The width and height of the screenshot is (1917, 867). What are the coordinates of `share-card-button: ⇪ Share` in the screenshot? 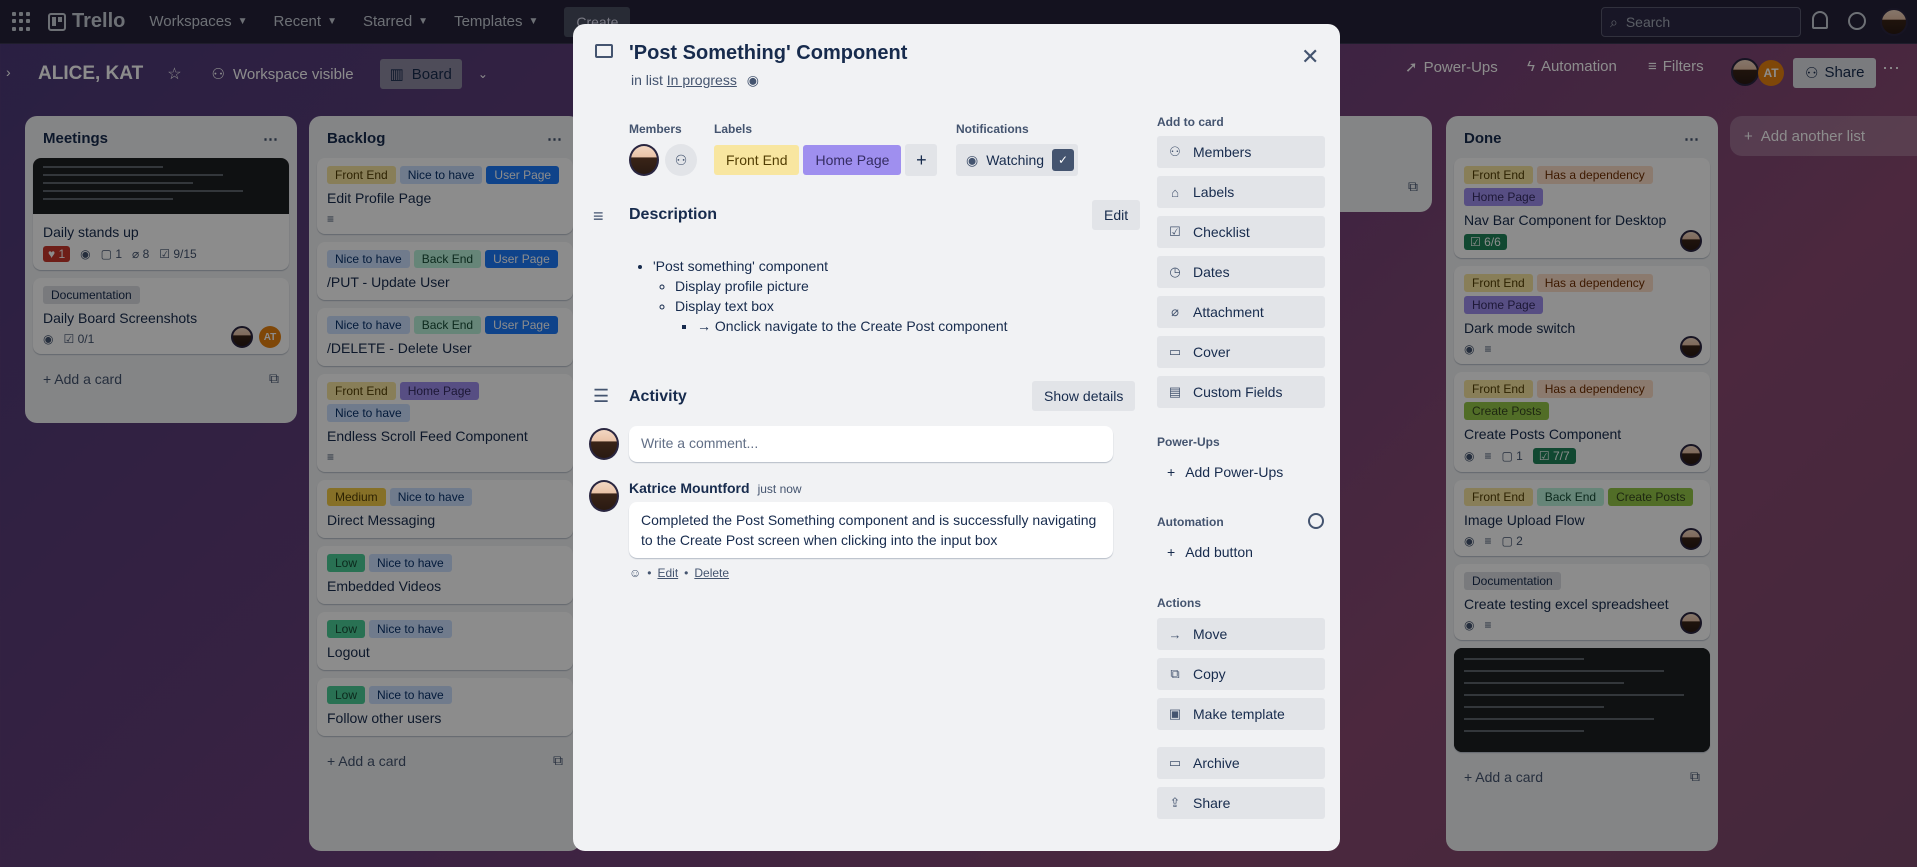 It's located at (1241, 803).